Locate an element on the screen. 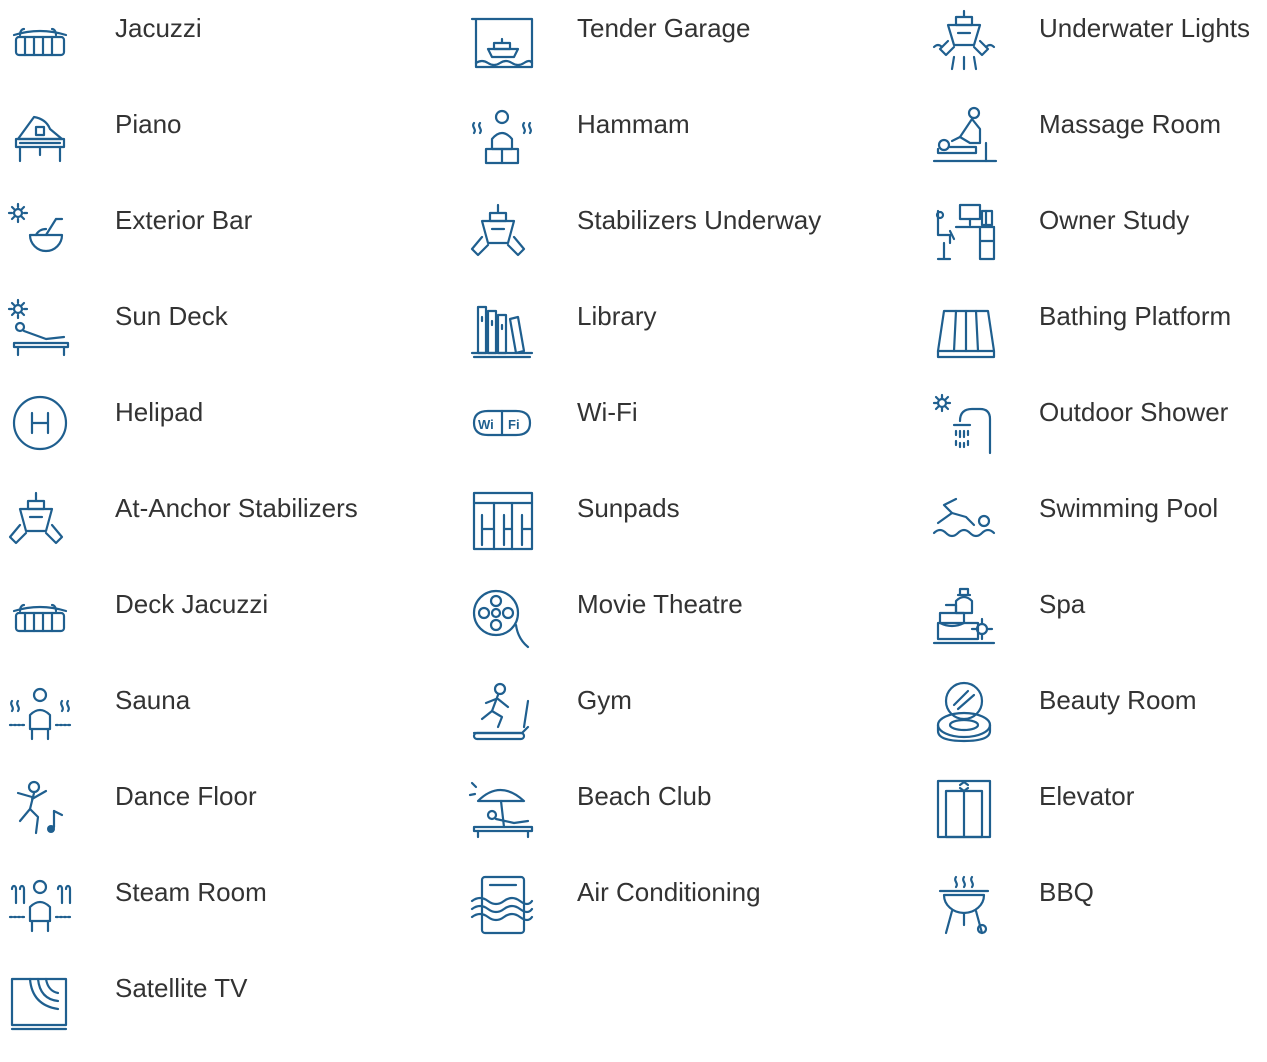 The width and height of the screenshot is (1267, 1062). amenity-item: Outdoor Shower is located at coordinates (1098, 438).